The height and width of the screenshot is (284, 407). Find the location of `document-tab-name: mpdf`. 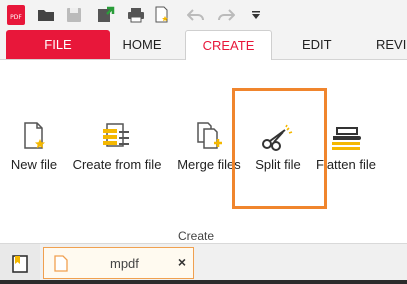

document-tab-name: mpdf is located at coordinates (124, 263).